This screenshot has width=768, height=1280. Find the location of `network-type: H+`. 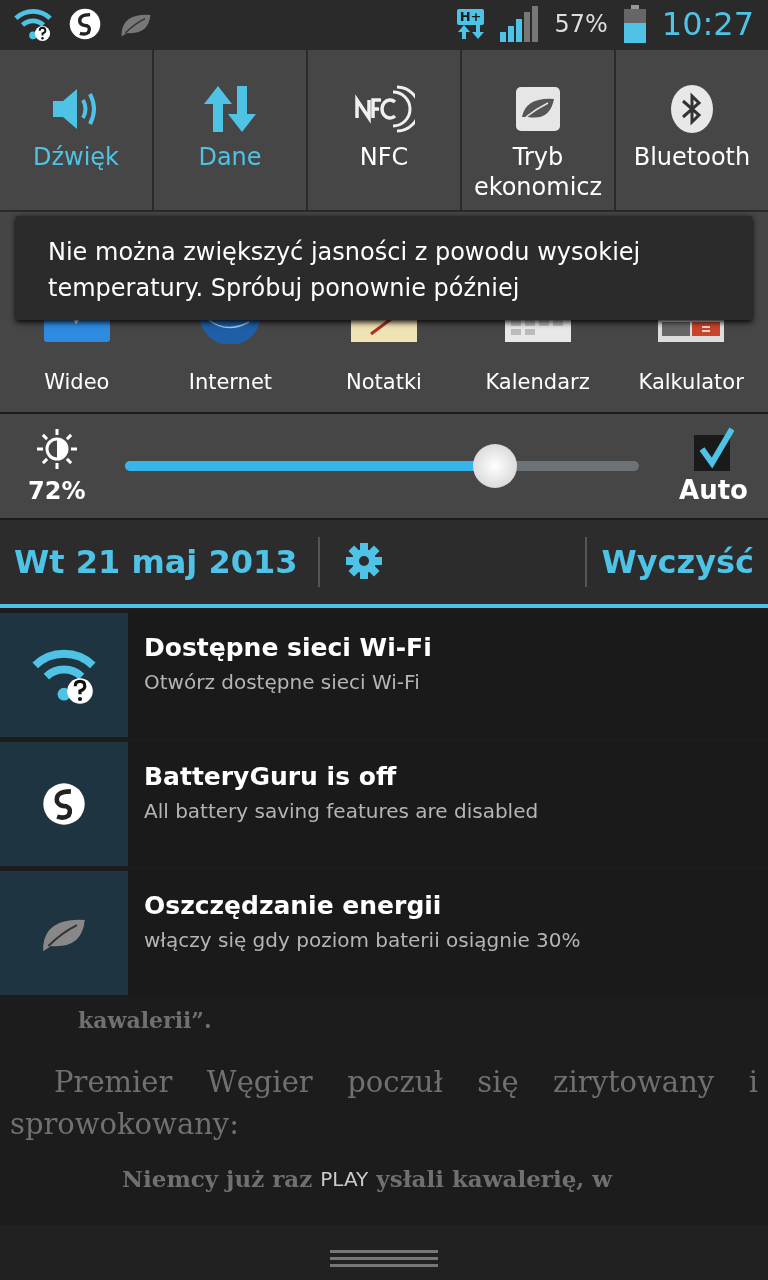

network-type: H+ is located at coordinates (470, 17).